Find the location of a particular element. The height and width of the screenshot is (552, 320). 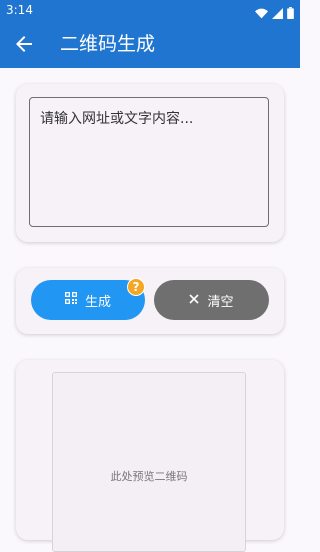

status-bar: 3:14 is located at coordinates (150, 10).